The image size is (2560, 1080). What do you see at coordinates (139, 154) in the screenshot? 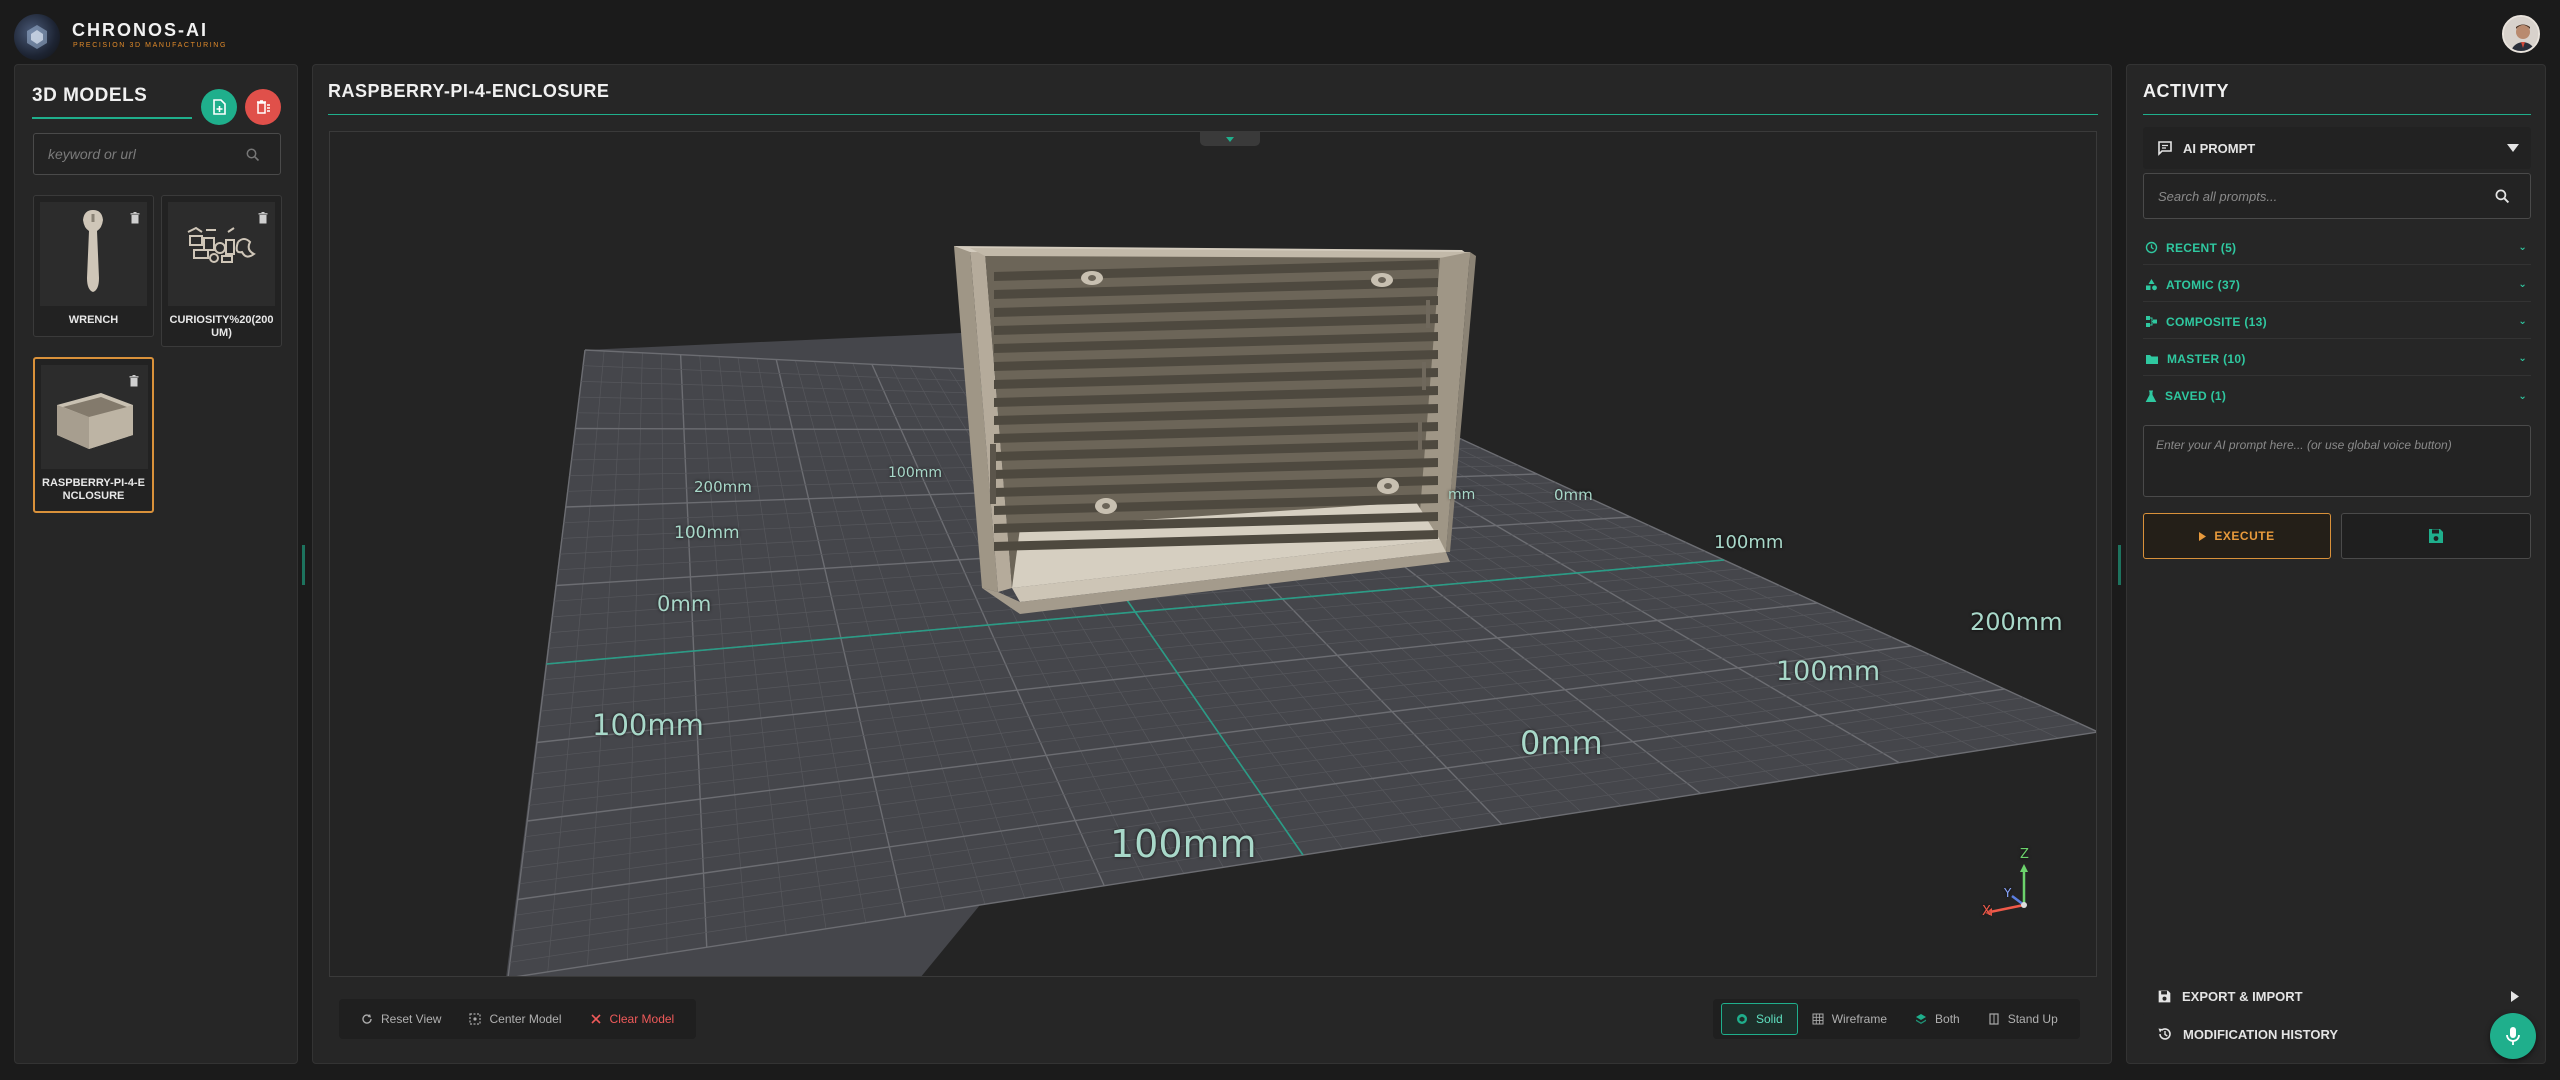
I see `model-search-input` at bounding box center [139, 154].